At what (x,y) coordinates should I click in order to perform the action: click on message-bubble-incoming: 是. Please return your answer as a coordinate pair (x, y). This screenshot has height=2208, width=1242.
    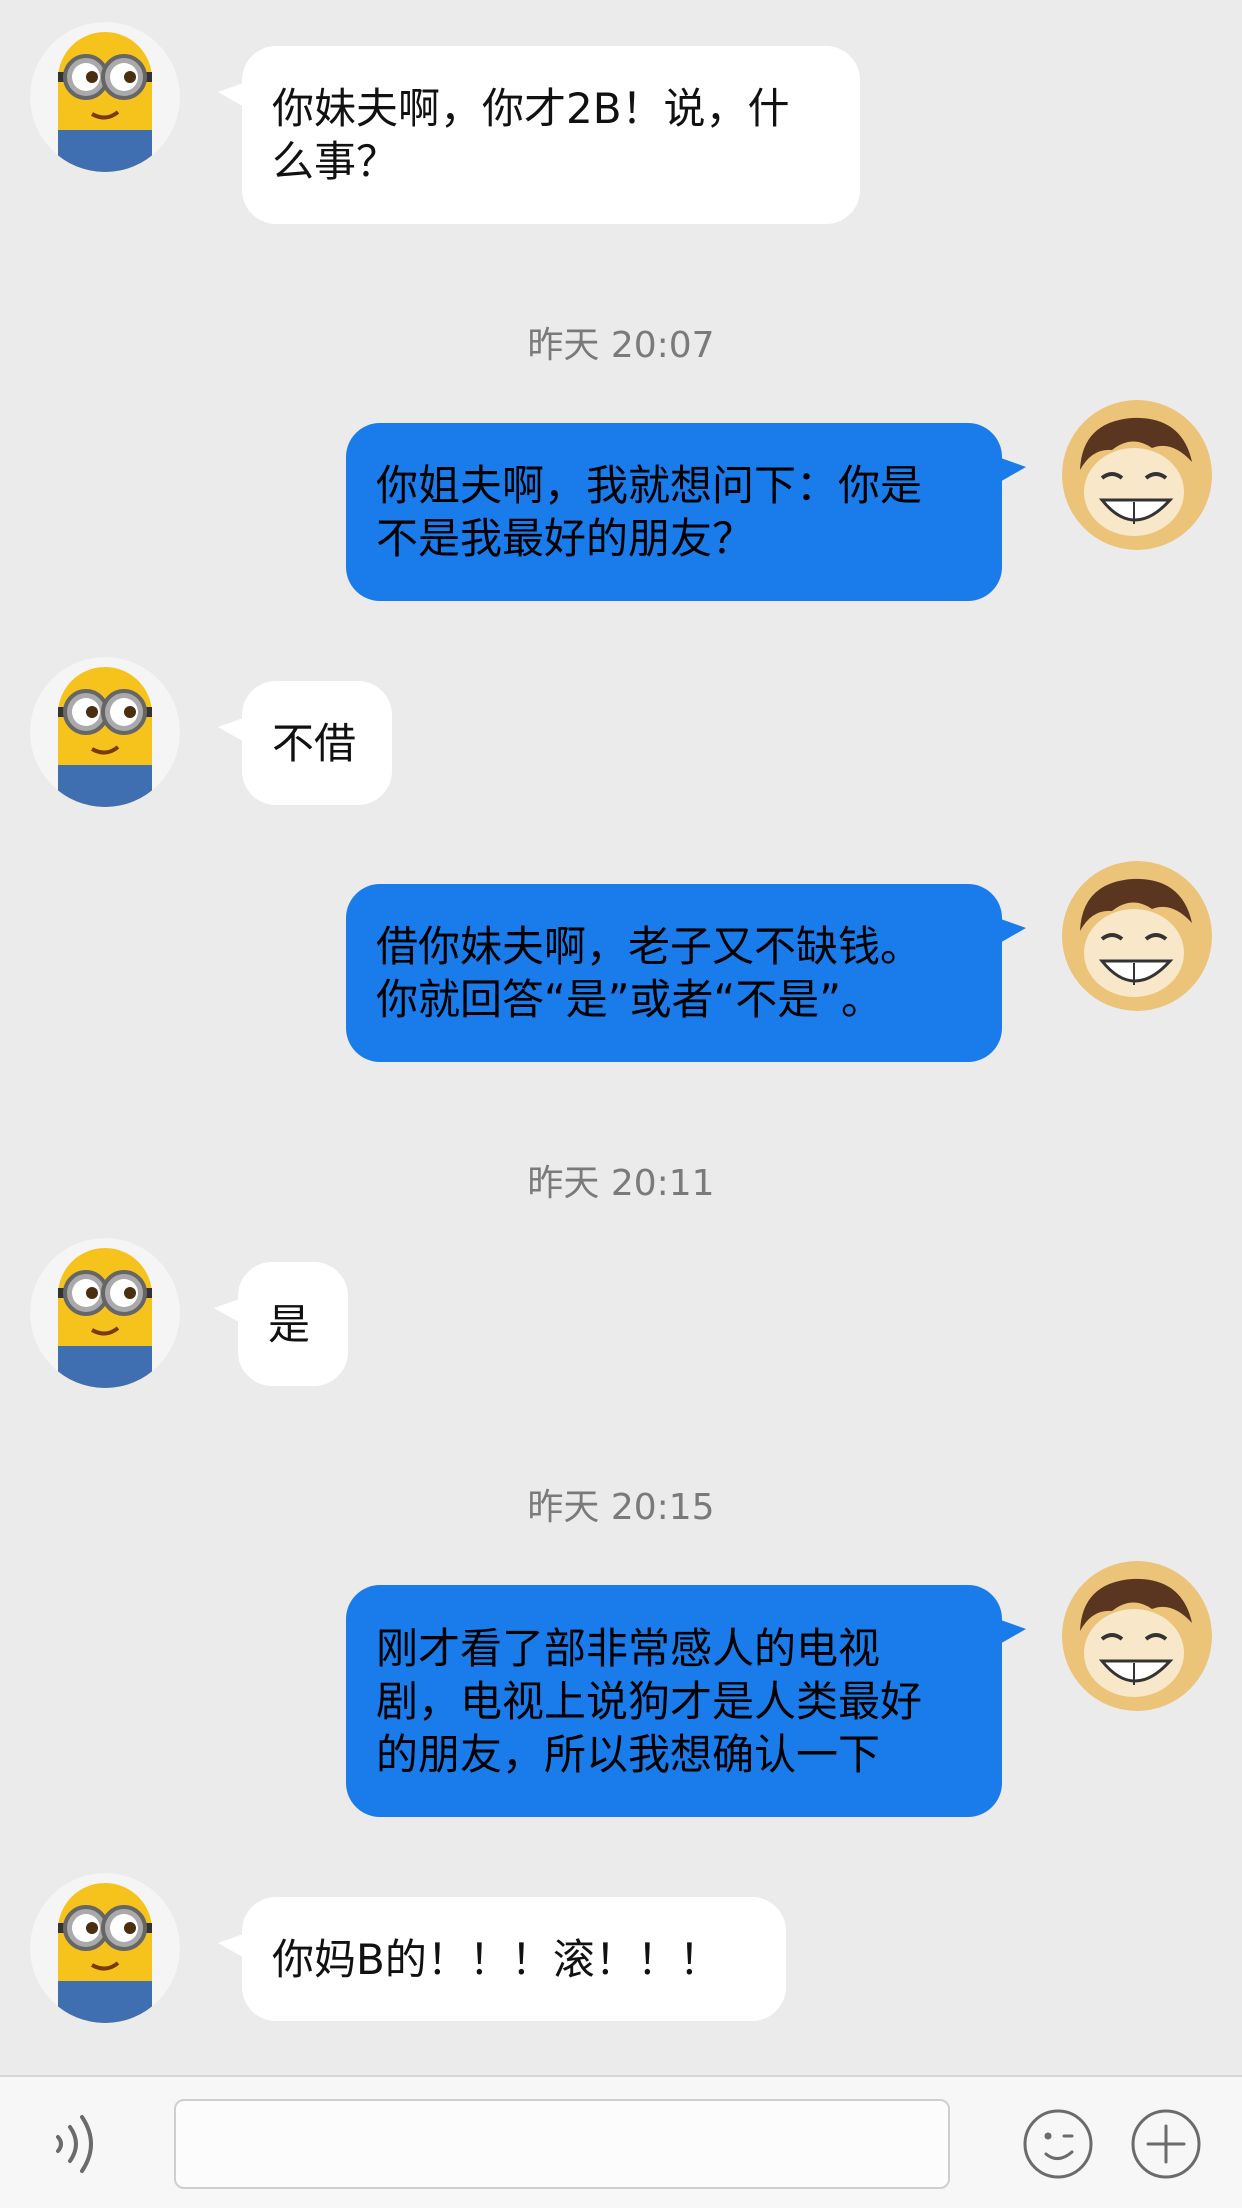
    Looking at the image, I should click on (281, 1324).